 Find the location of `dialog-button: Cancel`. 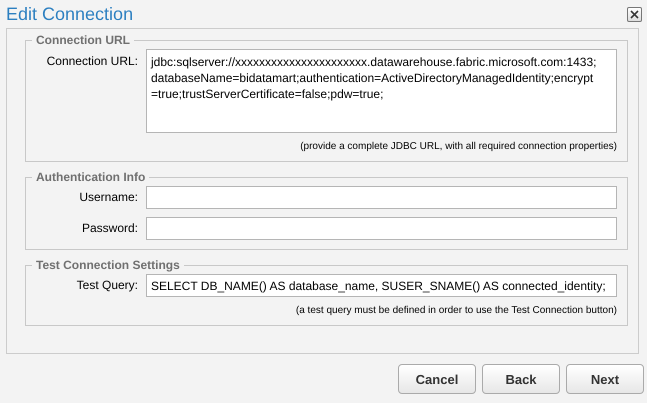

dialog-button: Cancel is located at coordinates (437, 379).